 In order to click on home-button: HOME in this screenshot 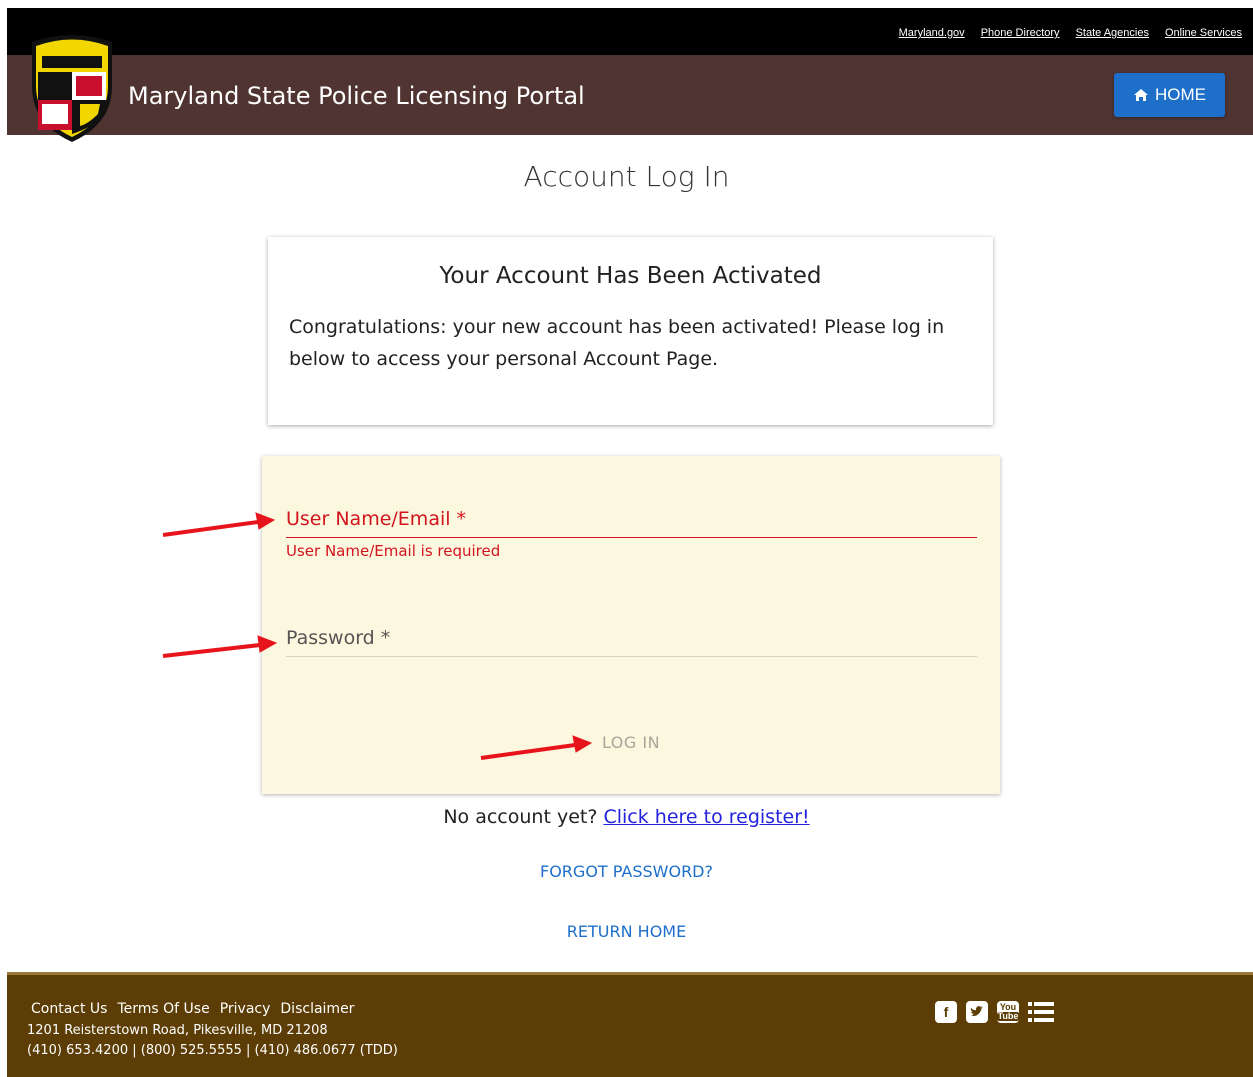, I will do `click(1169, 95)`.